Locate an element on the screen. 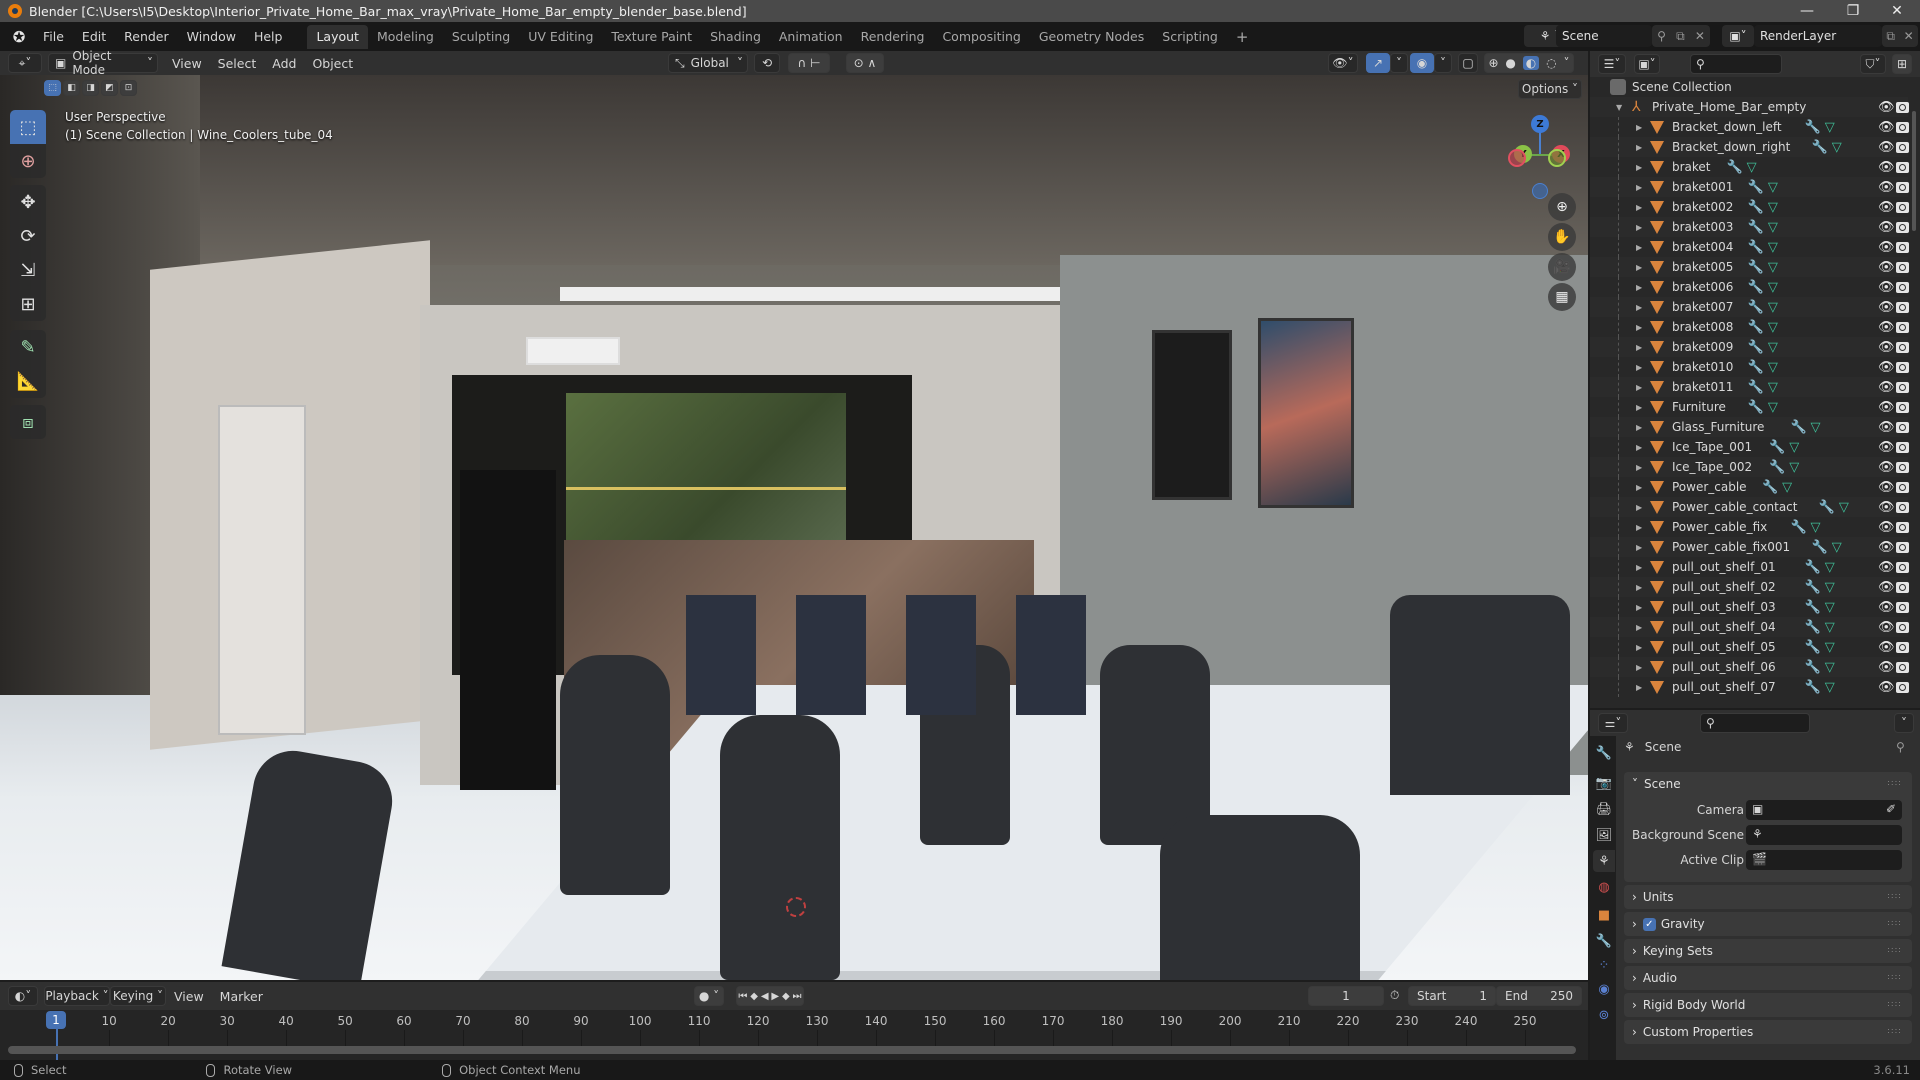 This screenshot has height=1080, width=1920. play-icon: ▶ is located at coordinates (775, 996).